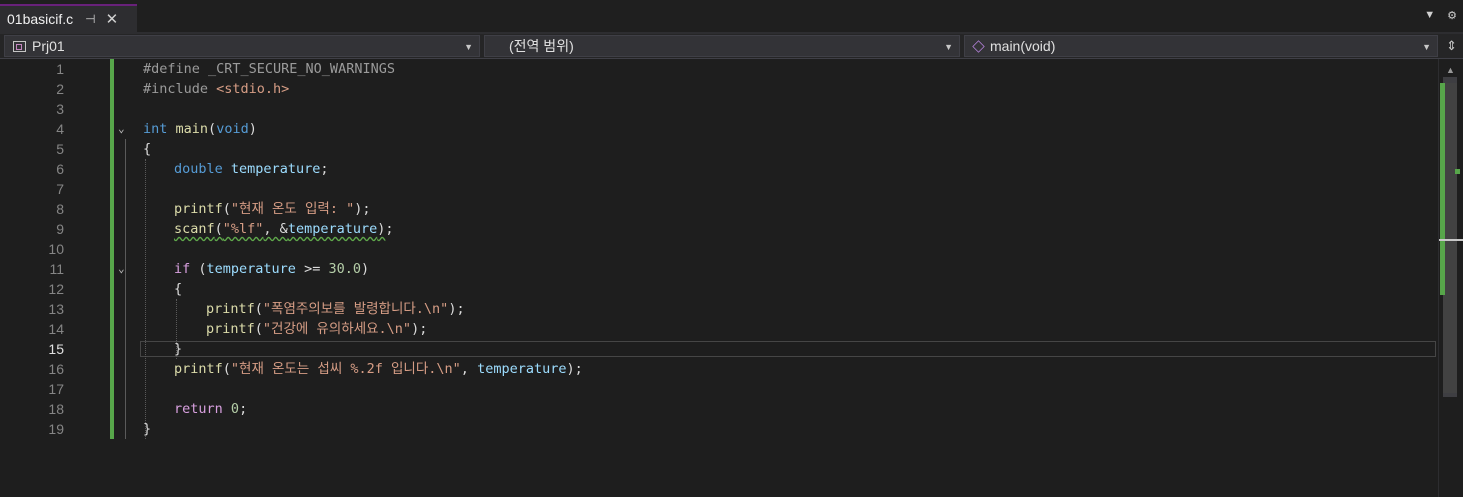 This screenshot has height=497, width=1463. What do you see at coordinates (271, 269) in the screenshot?
I see `code-text: if (temperature >= 30.0)` at bounding box center [271, 269].